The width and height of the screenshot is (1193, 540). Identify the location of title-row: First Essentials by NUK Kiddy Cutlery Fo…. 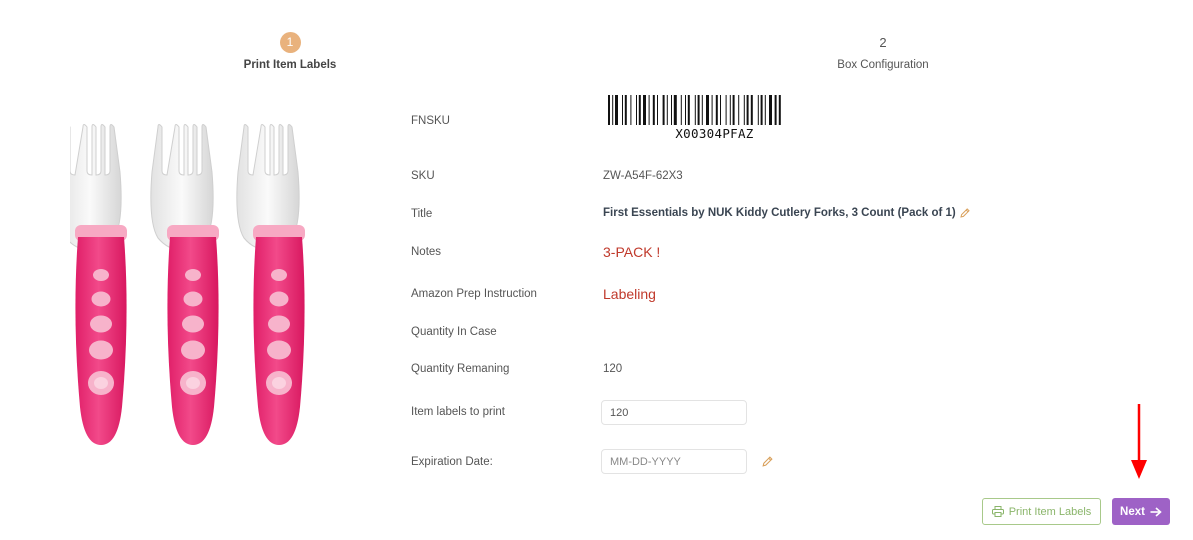
(787, 213).